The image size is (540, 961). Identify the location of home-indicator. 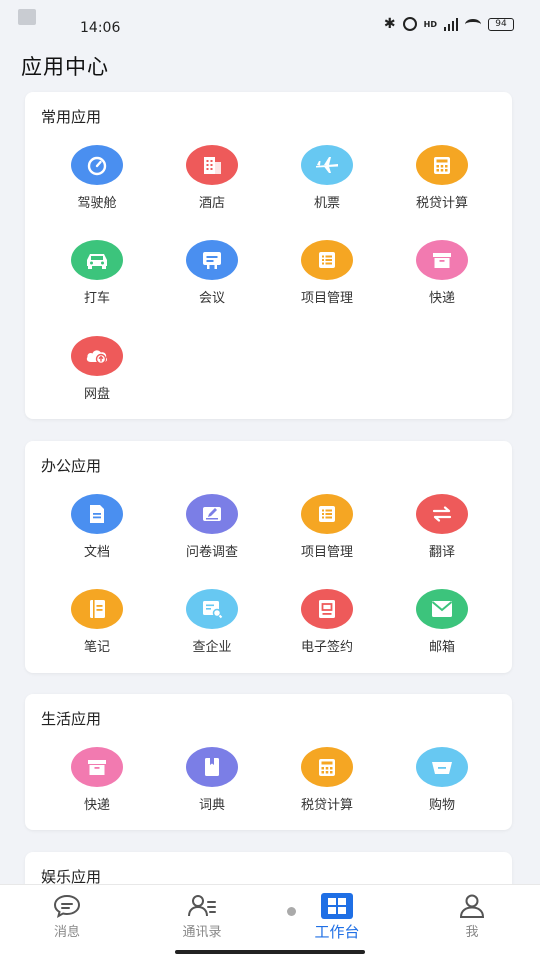
(270, 952).